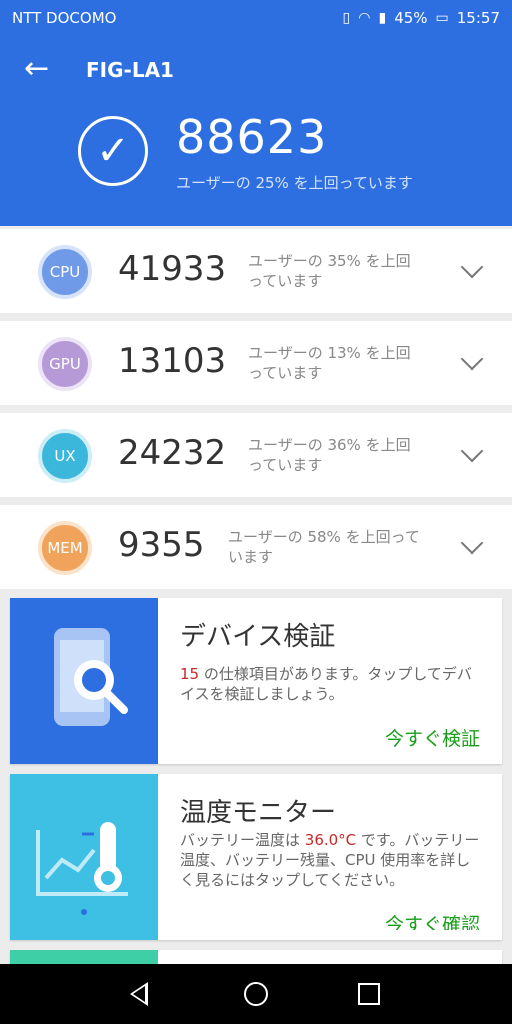  I want to click on score-row-cpu: CPU 41933 ユーザーの 35% を上回っています, so click(256, 271).